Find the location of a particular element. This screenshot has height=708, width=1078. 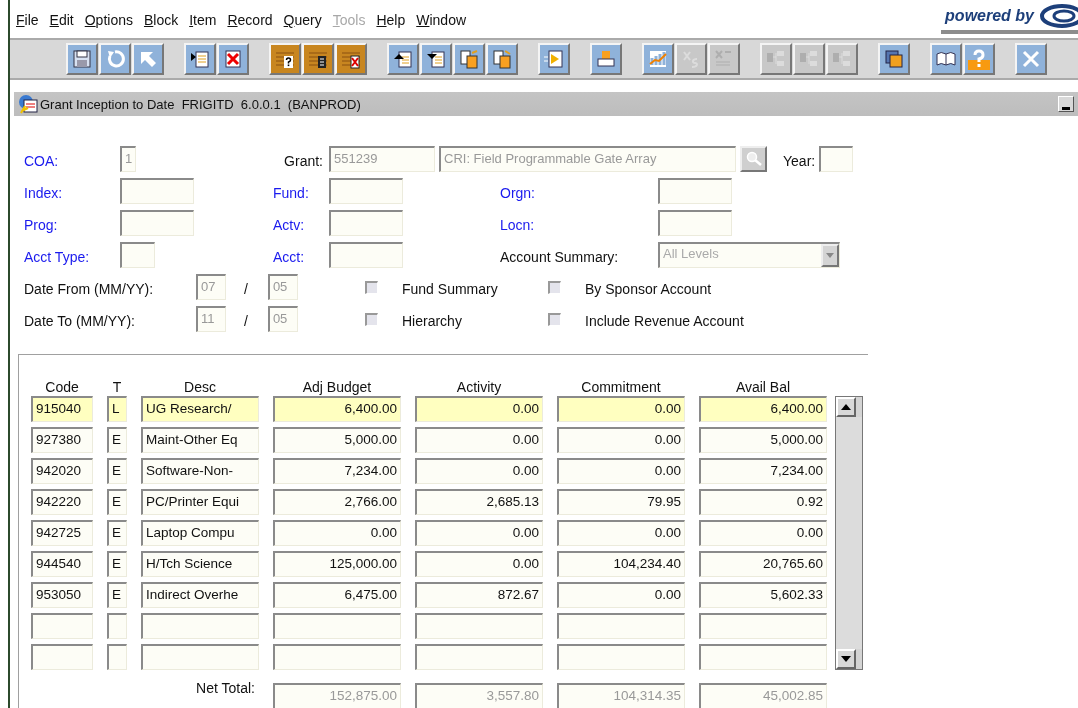

field-label: Date To (MM/YY): is located at coordinates (80, 320).